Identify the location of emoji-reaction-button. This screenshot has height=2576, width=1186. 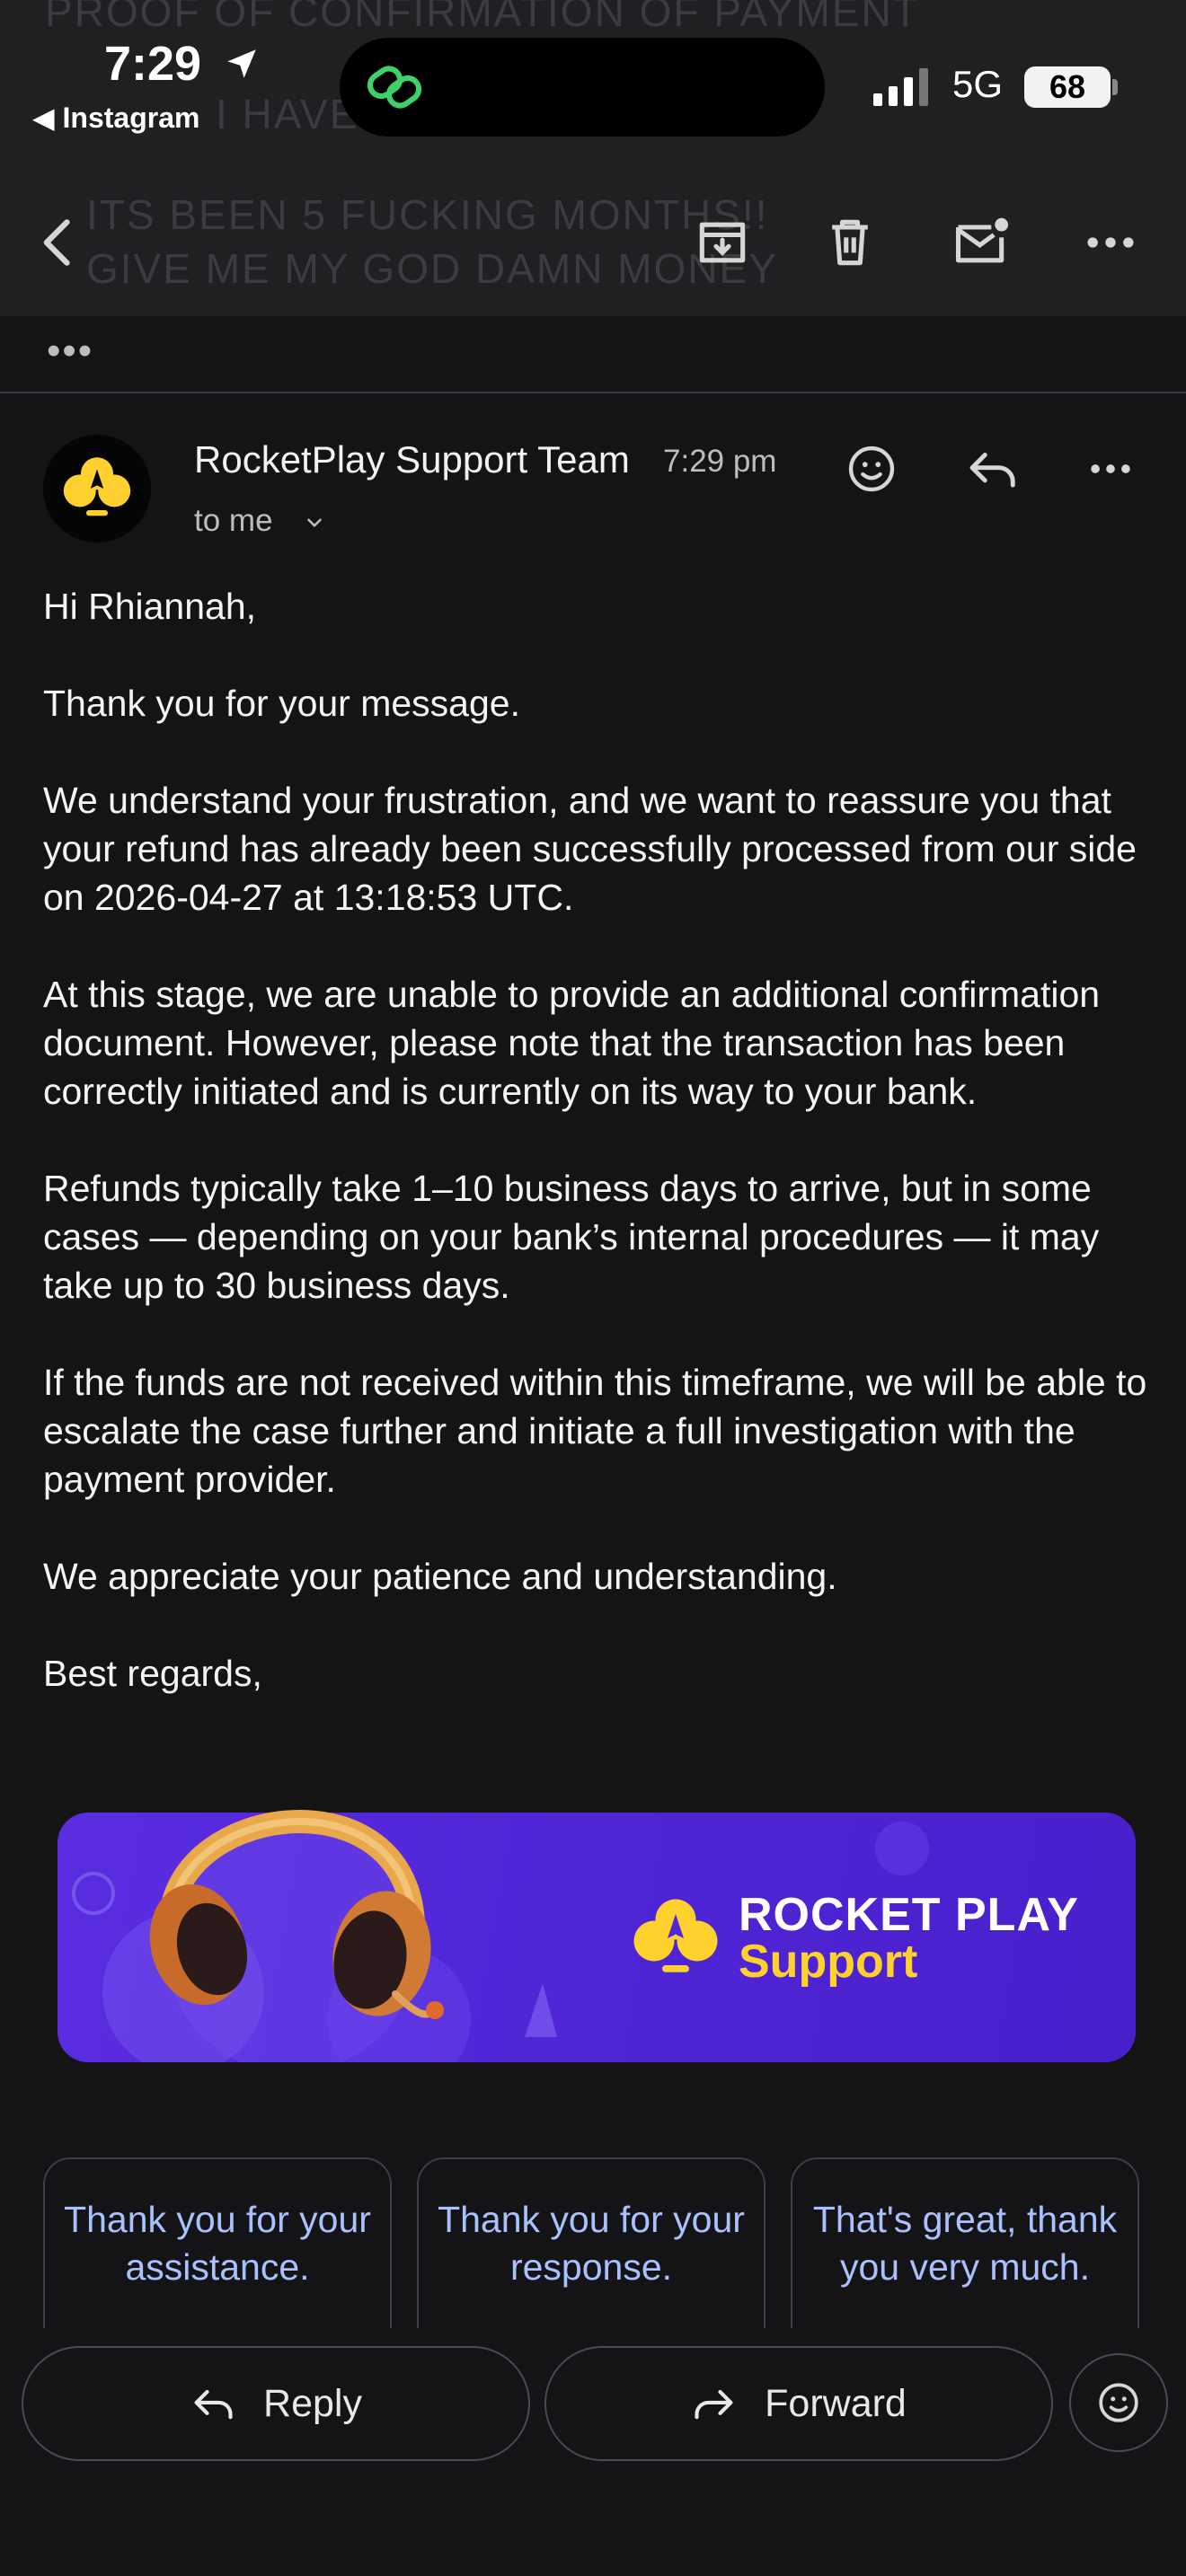
(1118, 2402).